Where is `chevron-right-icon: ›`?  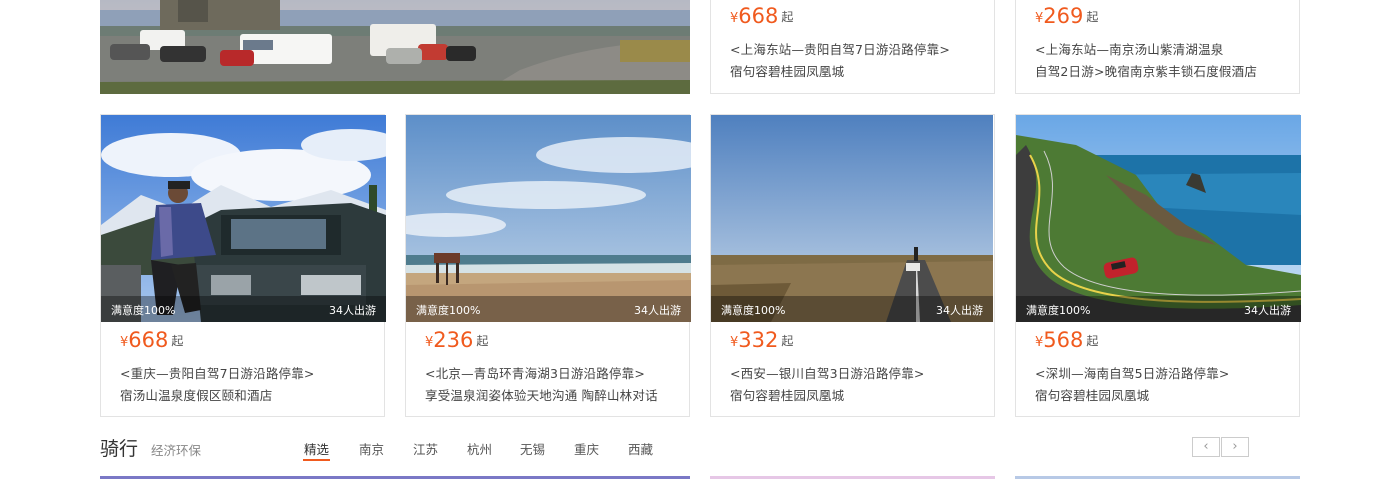
chevron-right-icon: › is located at coordinates (1235, 446).